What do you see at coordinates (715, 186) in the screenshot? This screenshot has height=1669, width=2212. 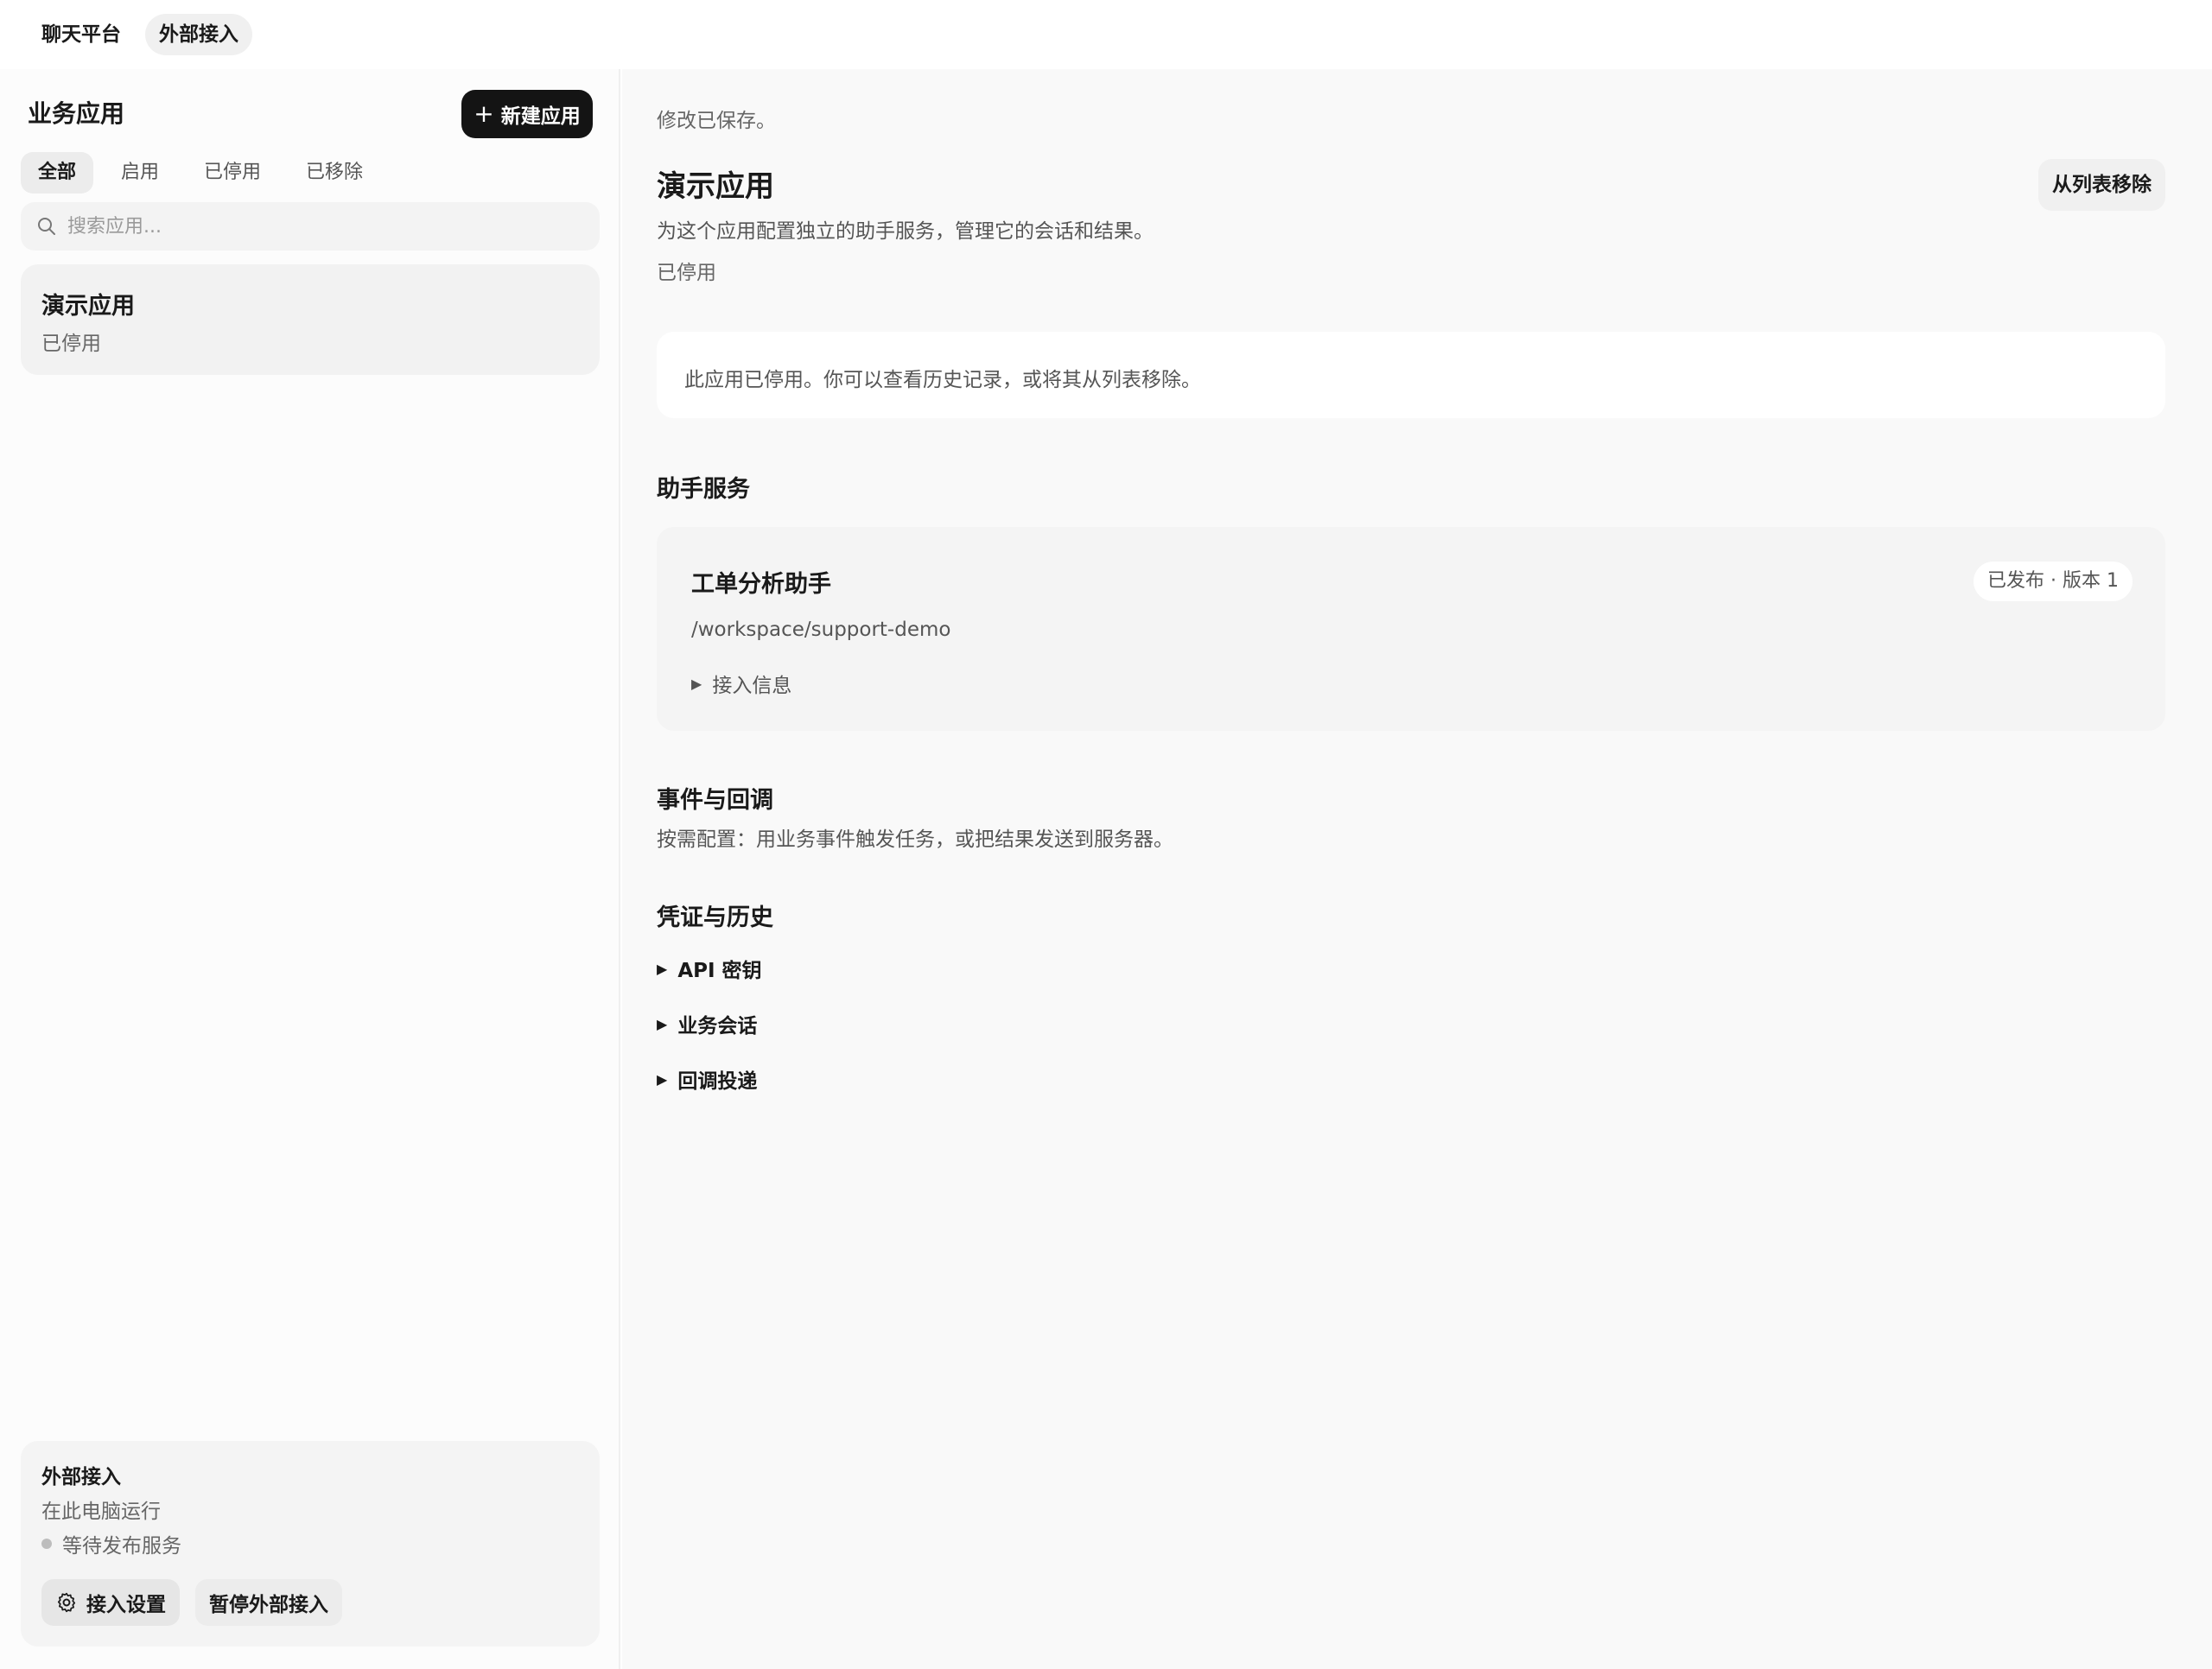 I see `page-title: 演示应用` at bounding box center [715, 186].